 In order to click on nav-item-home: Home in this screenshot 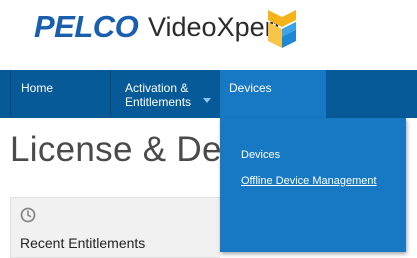, I will do `click(60, 94)`.